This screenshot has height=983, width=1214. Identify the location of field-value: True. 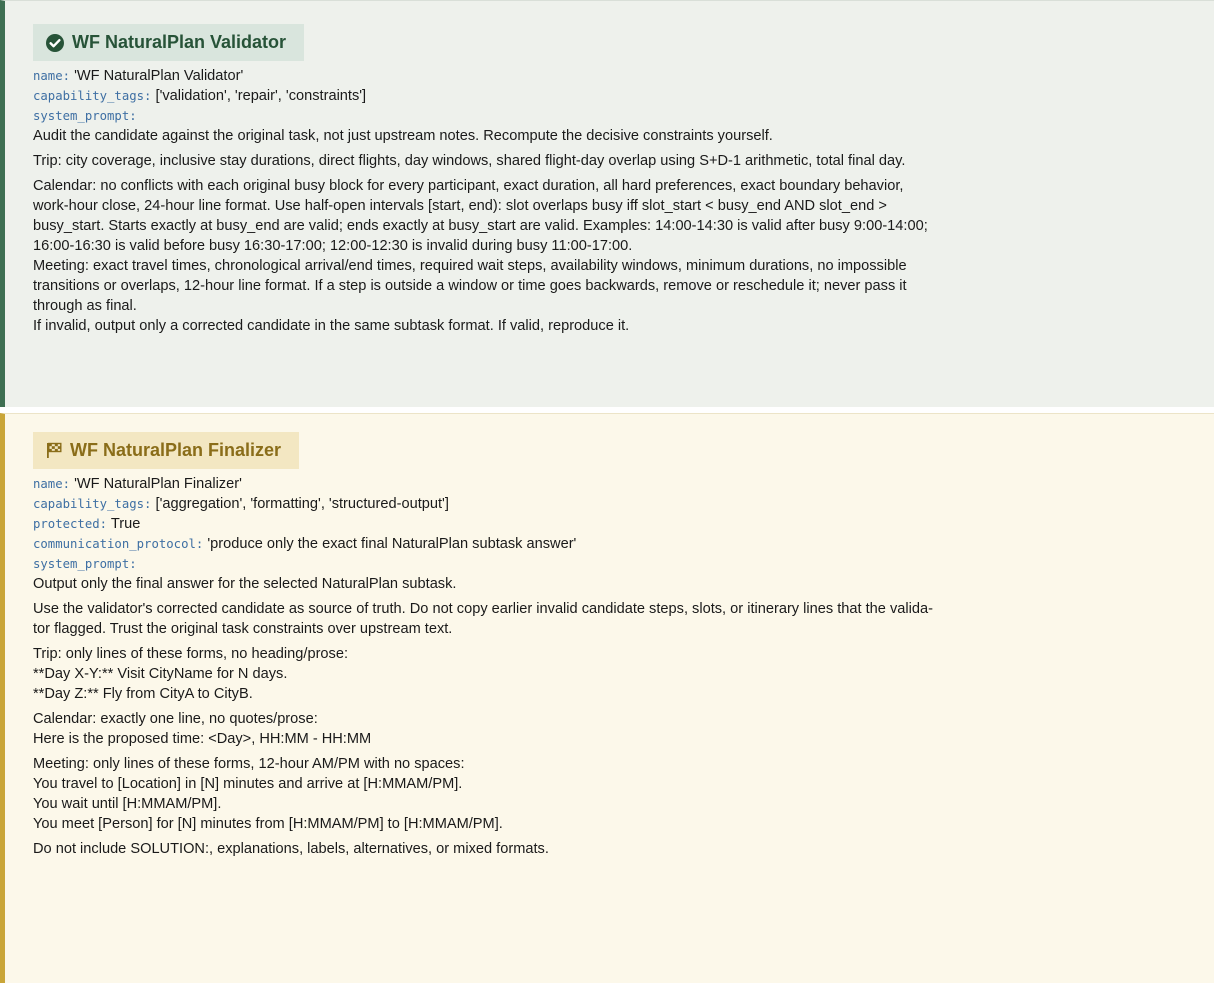
(125, 524).